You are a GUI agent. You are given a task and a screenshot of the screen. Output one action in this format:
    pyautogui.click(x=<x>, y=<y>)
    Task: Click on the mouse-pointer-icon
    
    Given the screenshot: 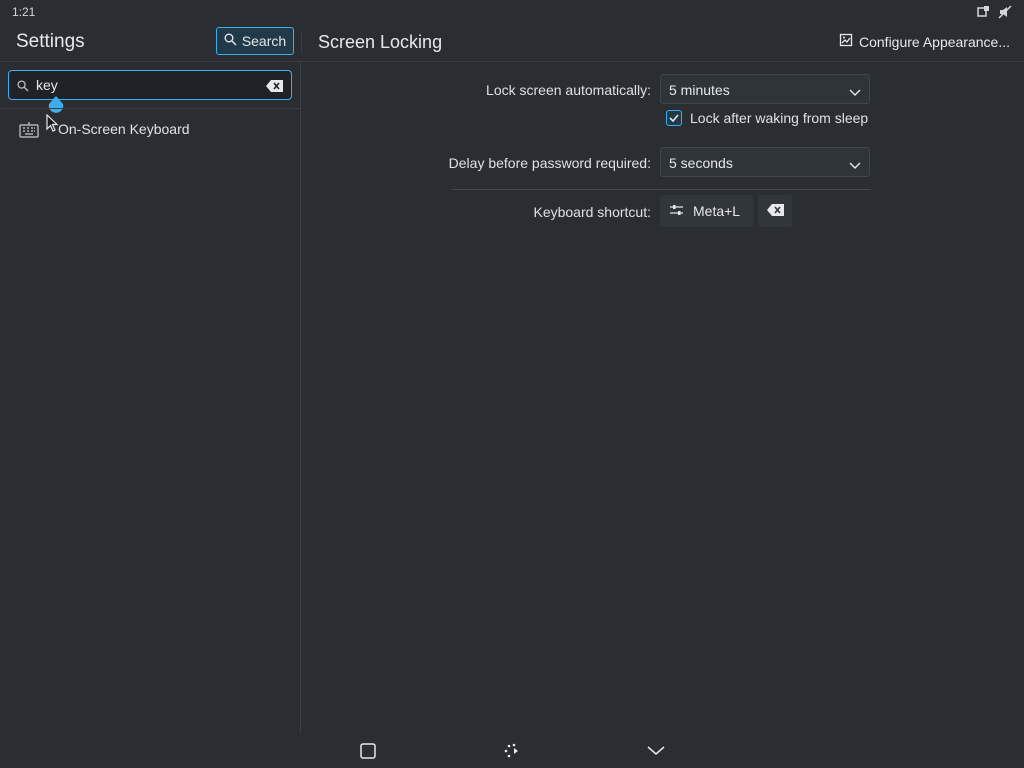 What is the action you would take?
    pyautogui.click(x=53, y=125)
    